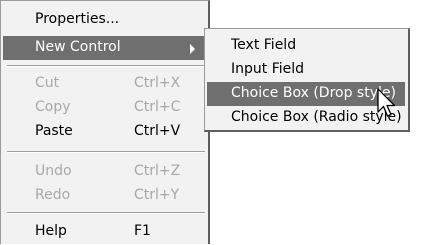 Image resolution: width=423 pixels, height=245 pixels. Describe the element at coordinates (105, 132) in the screenshot. I see `menu-item-paste: Paste Ctrl+V` at that location.